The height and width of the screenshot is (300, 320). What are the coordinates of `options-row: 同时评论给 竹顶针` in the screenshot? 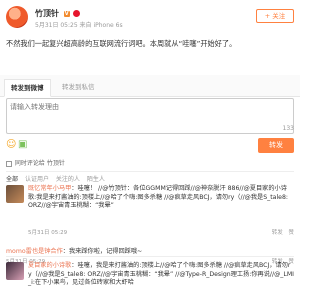 It's located at (150, 163).